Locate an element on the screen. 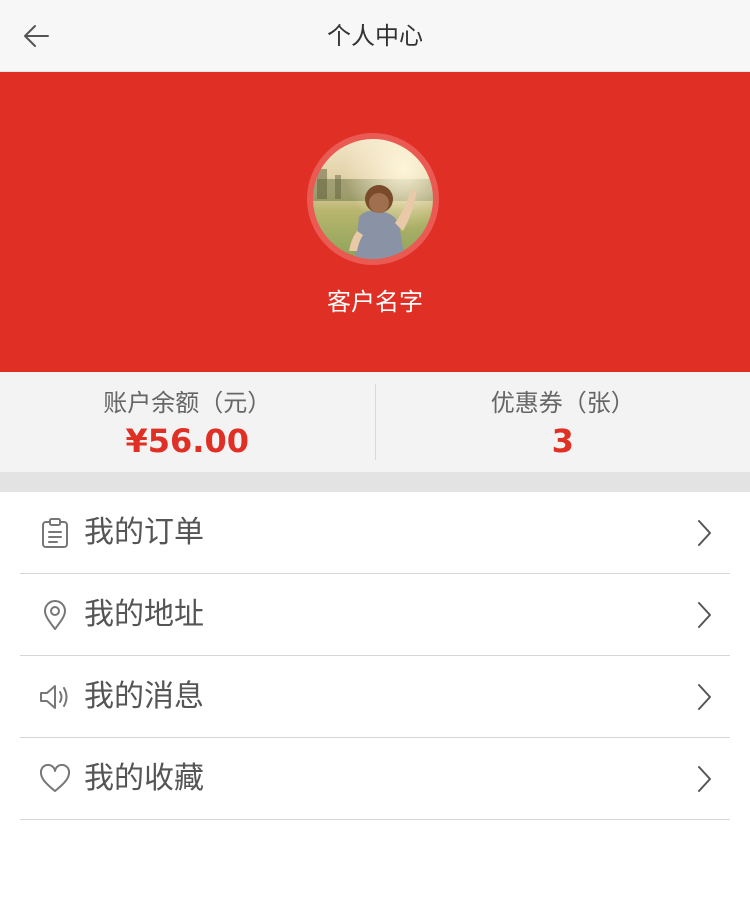 The image size is (750, 900). balance-stat: 账户余额（元） ¥56.00 is located at coordinates (187, 422).